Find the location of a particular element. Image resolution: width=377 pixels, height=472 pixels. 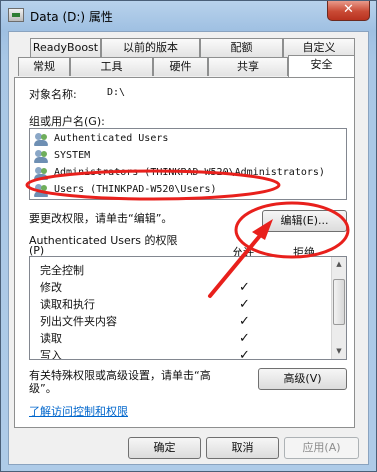

permission-name: 写入 is located at coordinates (51, 354).